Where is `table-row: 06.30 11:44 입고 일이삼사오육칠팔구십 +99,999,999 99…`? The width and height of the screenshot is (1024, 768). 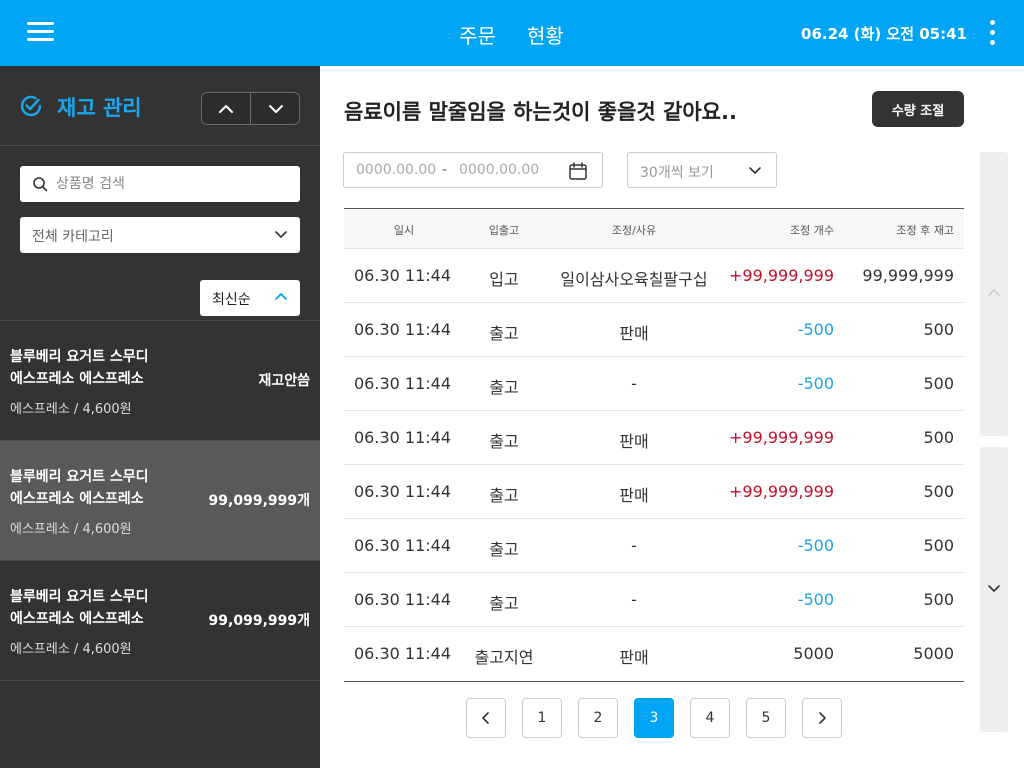 table-row: 06.30 11:44 입고 일이삼사오육칠팔구십 +99,999,999 99… is located at coordinates (654, 276).